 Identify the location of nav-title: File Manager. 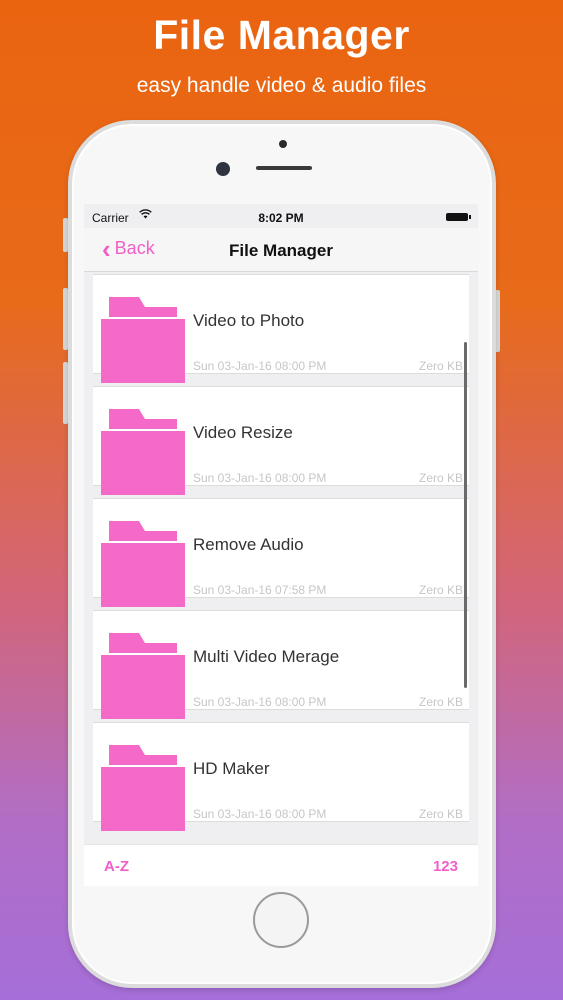
(281, 250).